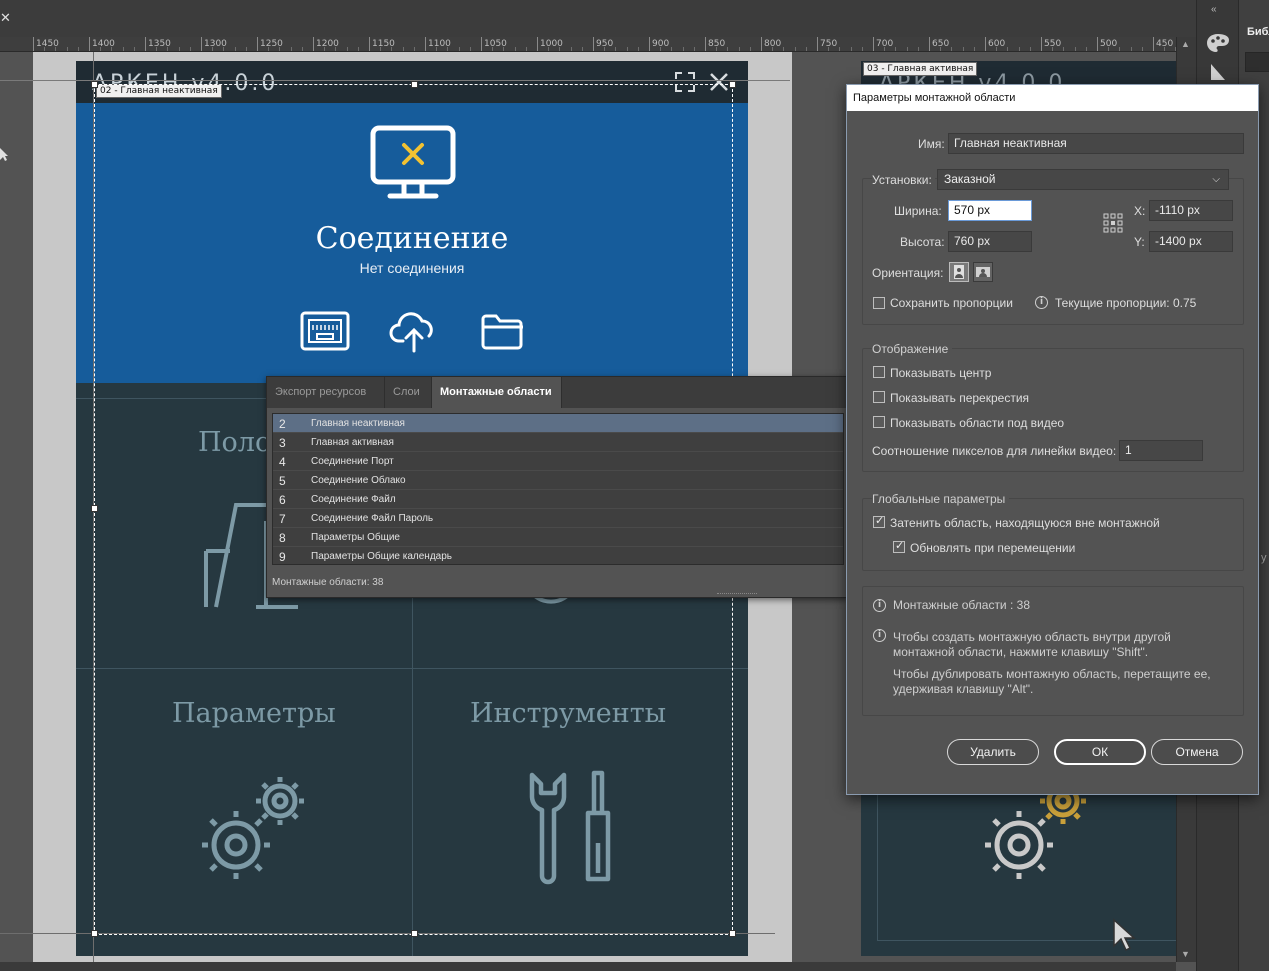  What do you see at coordinates (588, 966) in the screenshot?
I see `horizontal-scrollbar` at bounding box center [588, 966].